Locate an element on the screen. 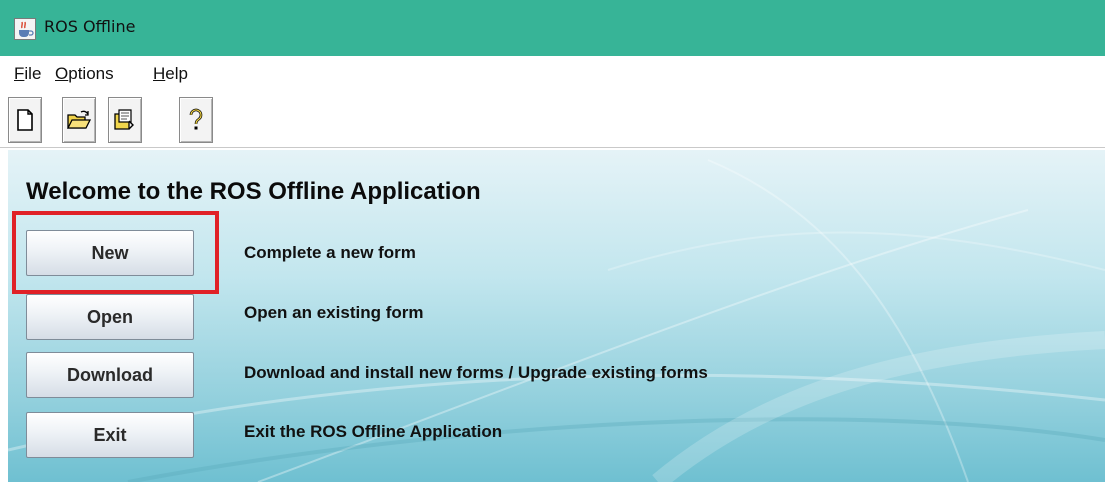  toolbar is located at coordinates (552, 120).